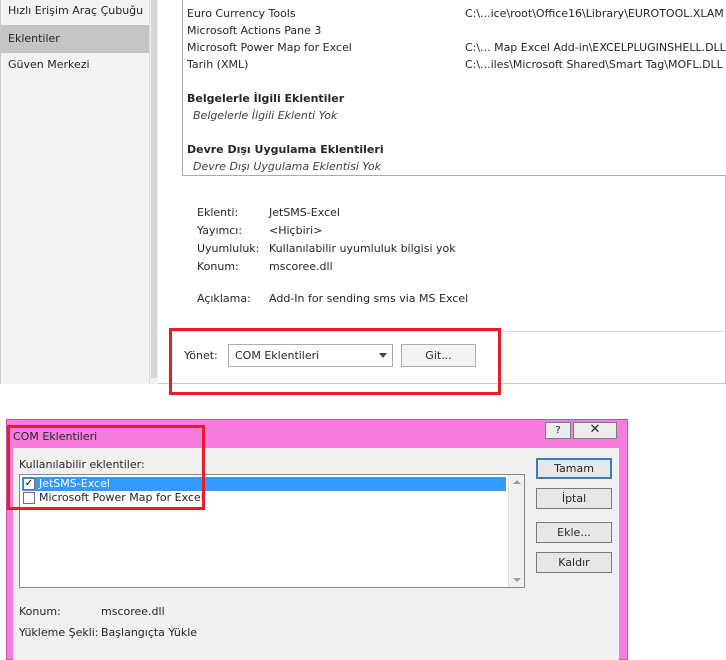  What do you see at coordinates (517, 580) in the screenshot?
I see `scroll-down-icon` at bounding box center [517, 580].